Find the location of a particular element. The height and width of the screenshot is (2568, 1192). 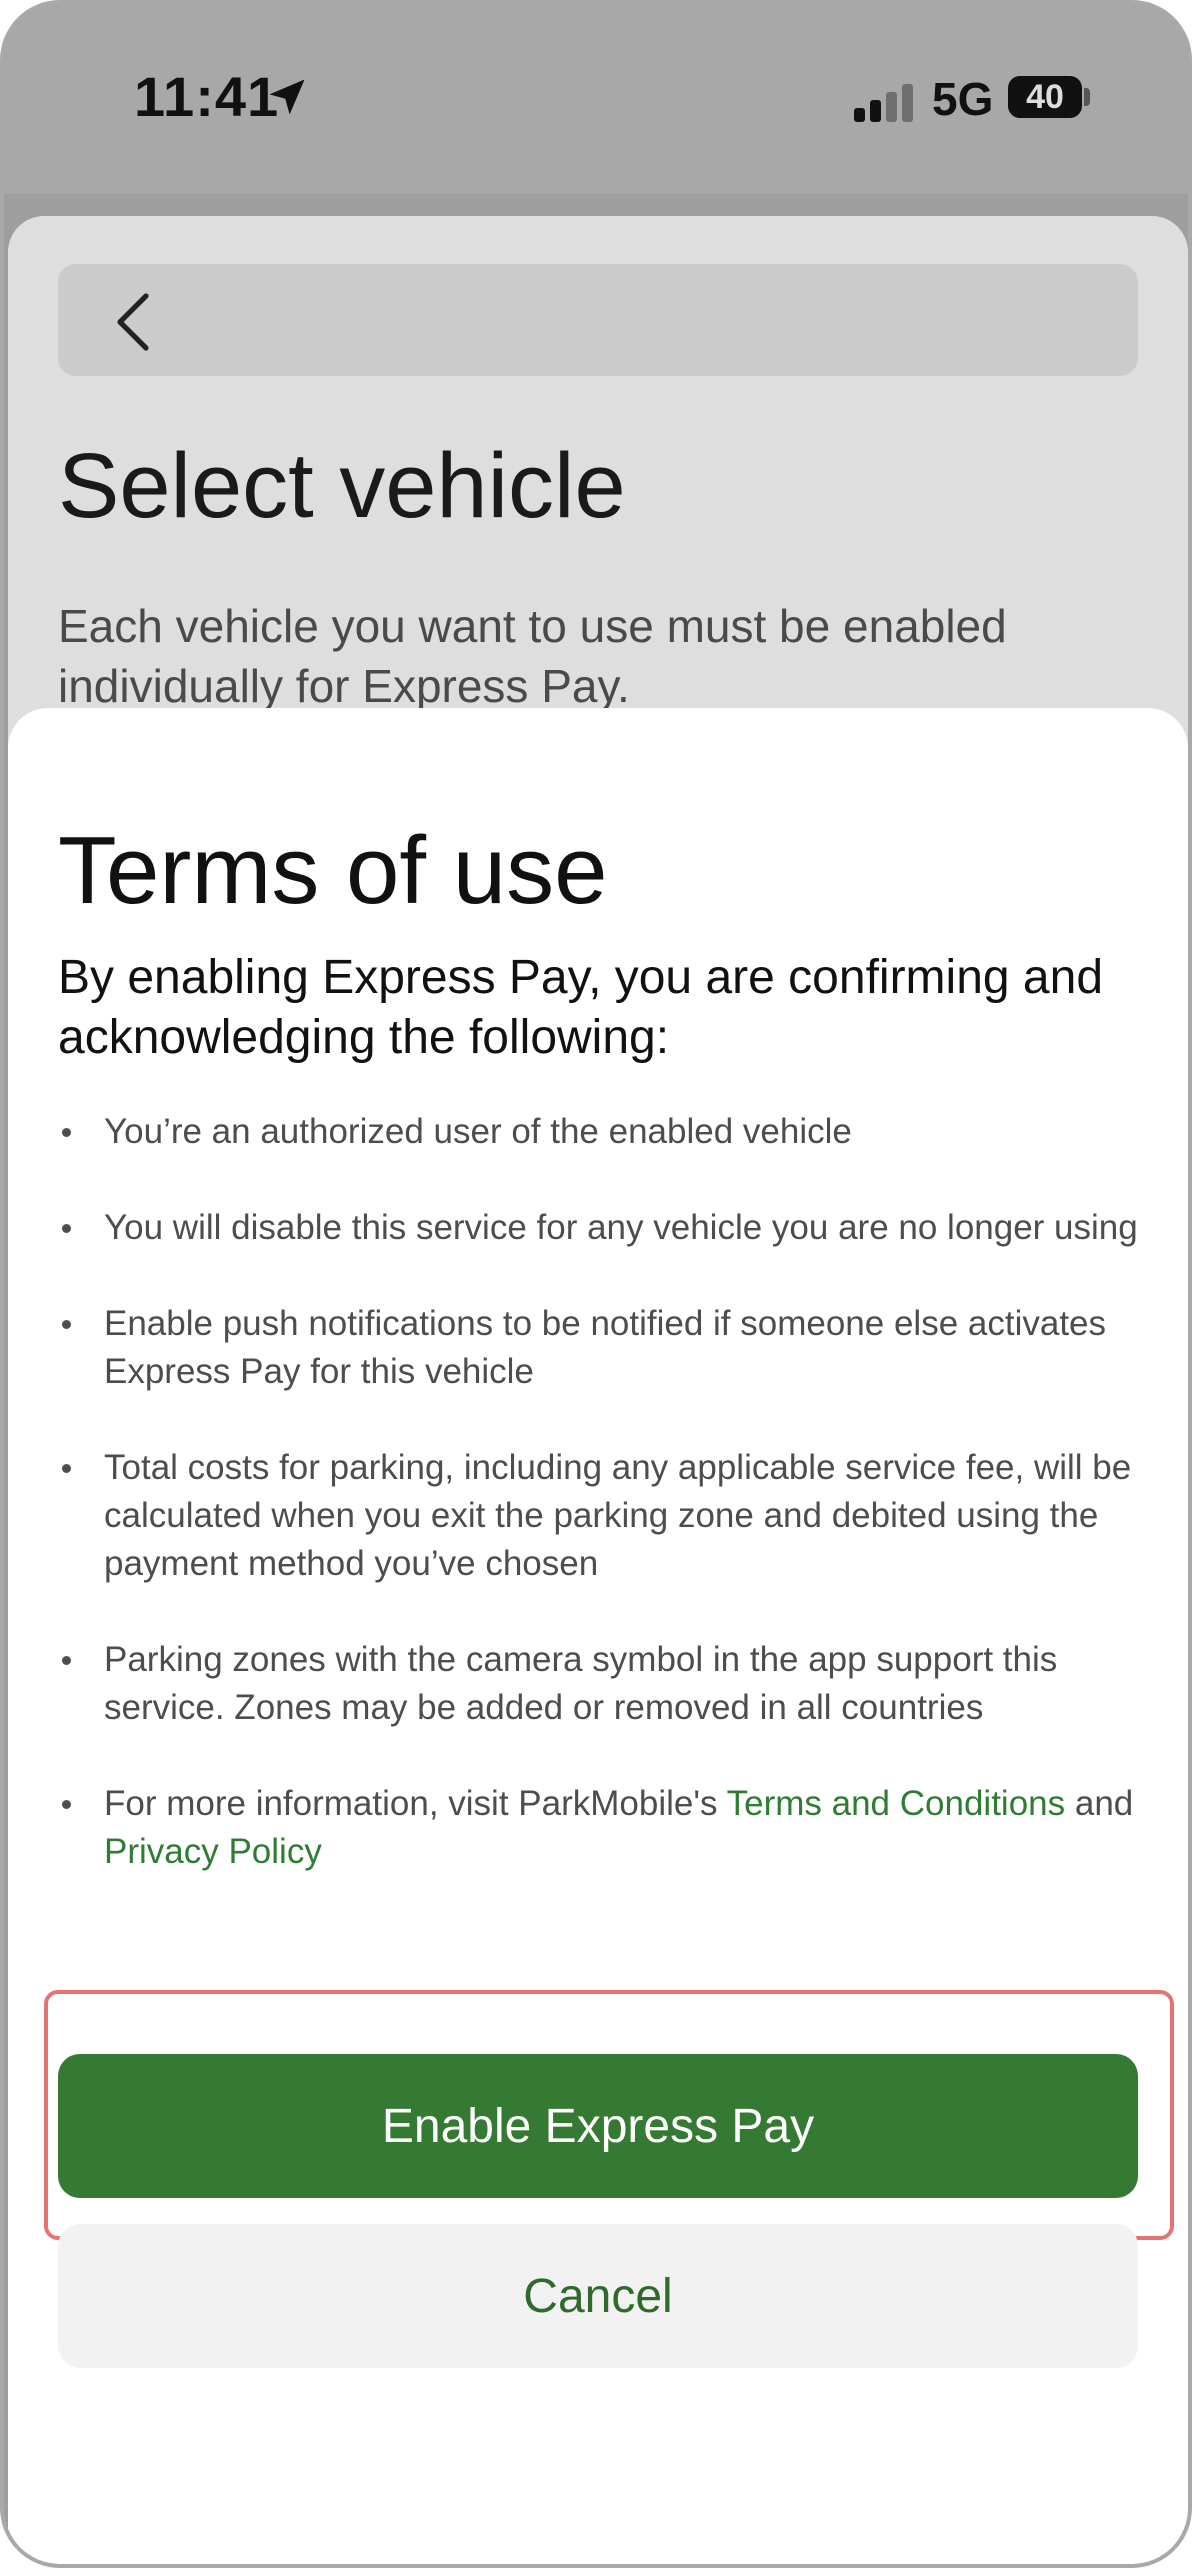

battery-level: 40 is located at coordinates (1045, 97).